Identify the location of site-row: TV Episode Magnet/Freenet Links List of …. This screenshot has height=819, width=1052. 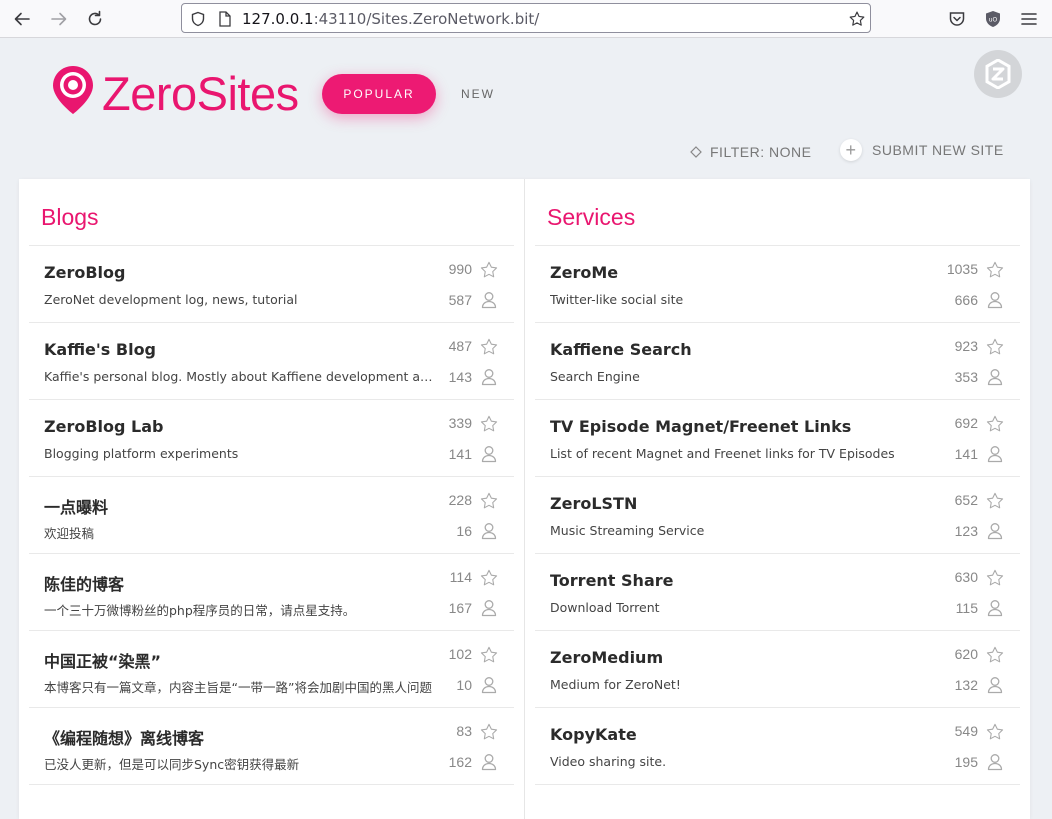
(777, 438).